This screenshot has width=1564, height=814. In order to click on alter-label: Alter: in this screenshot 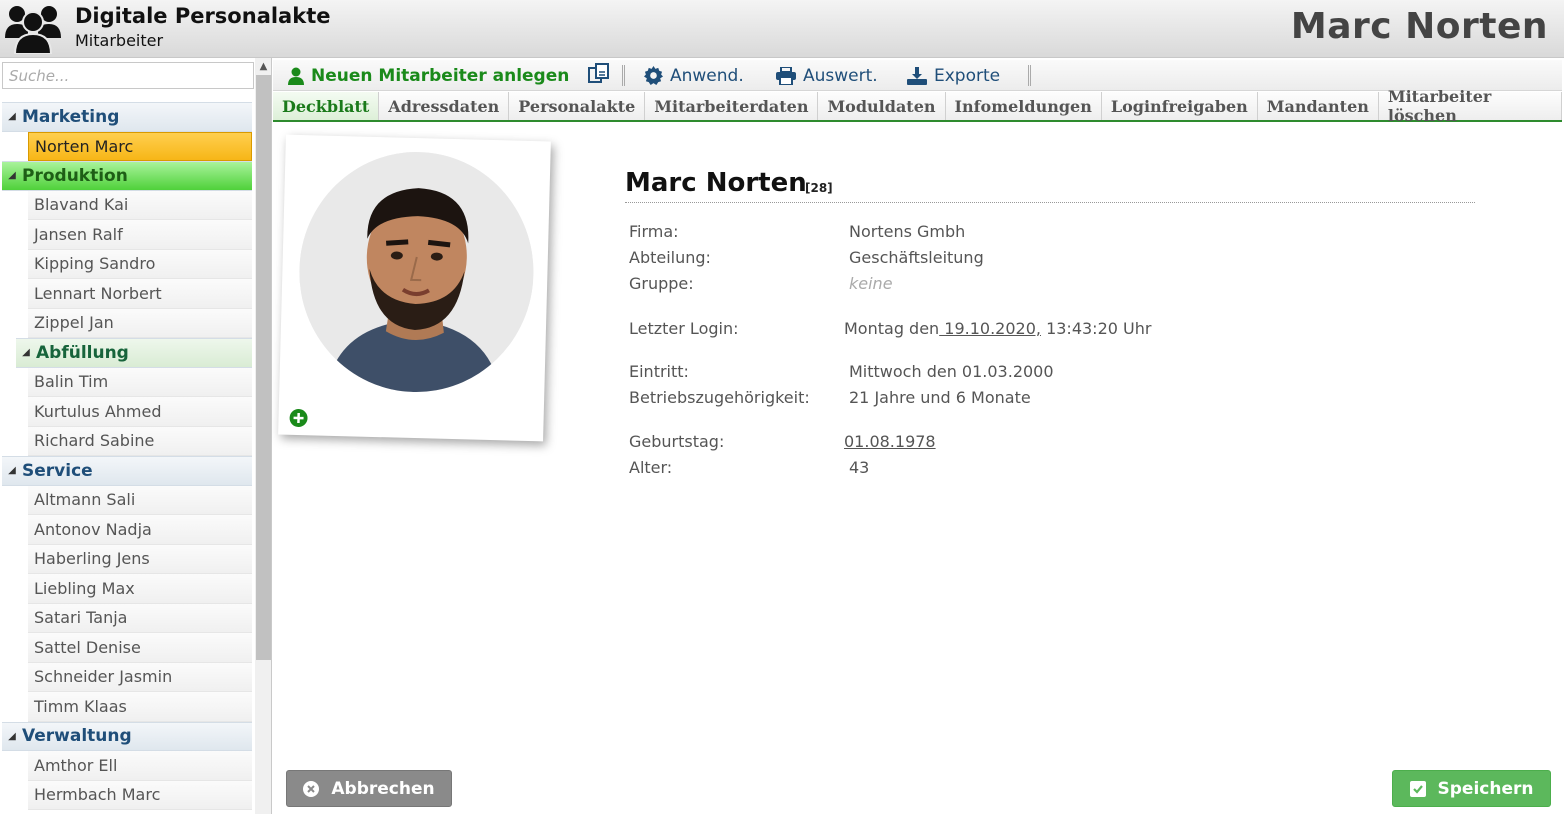, I will do `click(651, 467)`.